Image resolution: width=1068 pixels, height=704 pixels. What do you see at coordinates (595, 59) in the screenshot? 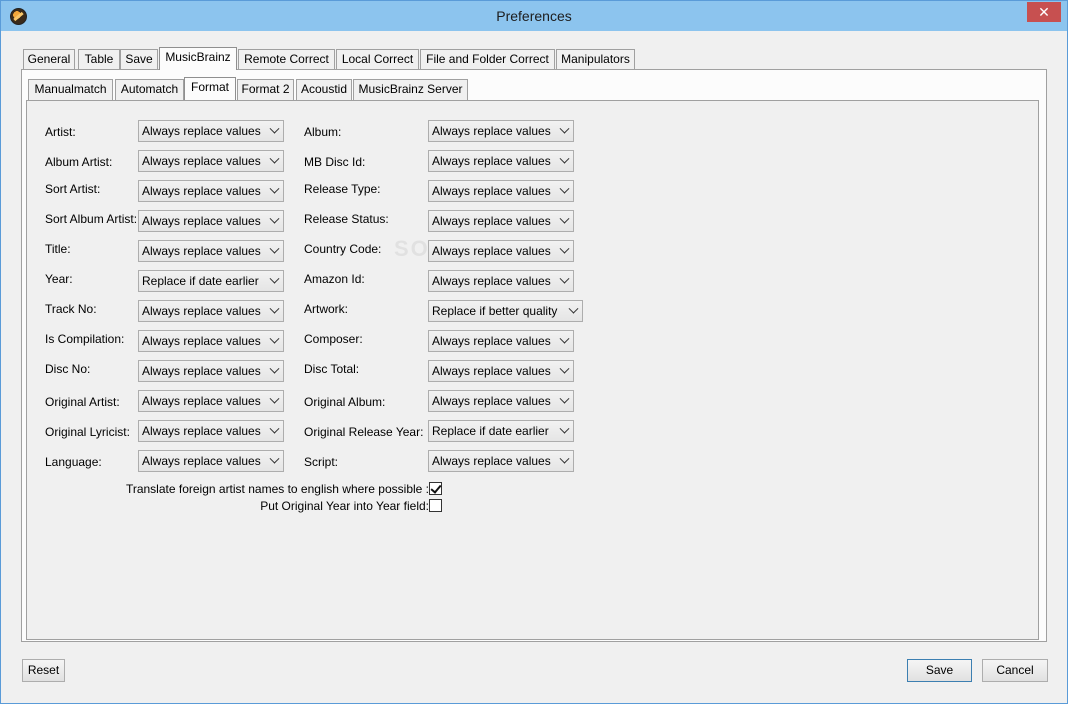
I see `tab-manipulators: Manipulators` at bounding box center [595, 59].